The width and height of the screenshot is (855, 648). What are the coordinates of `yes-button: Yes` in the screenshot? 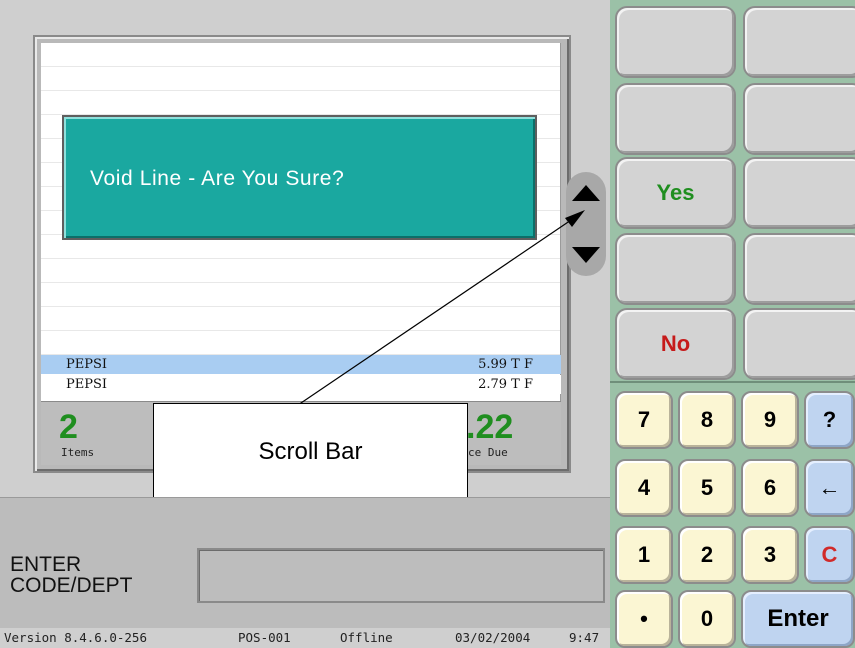 It's located at (675, 193).